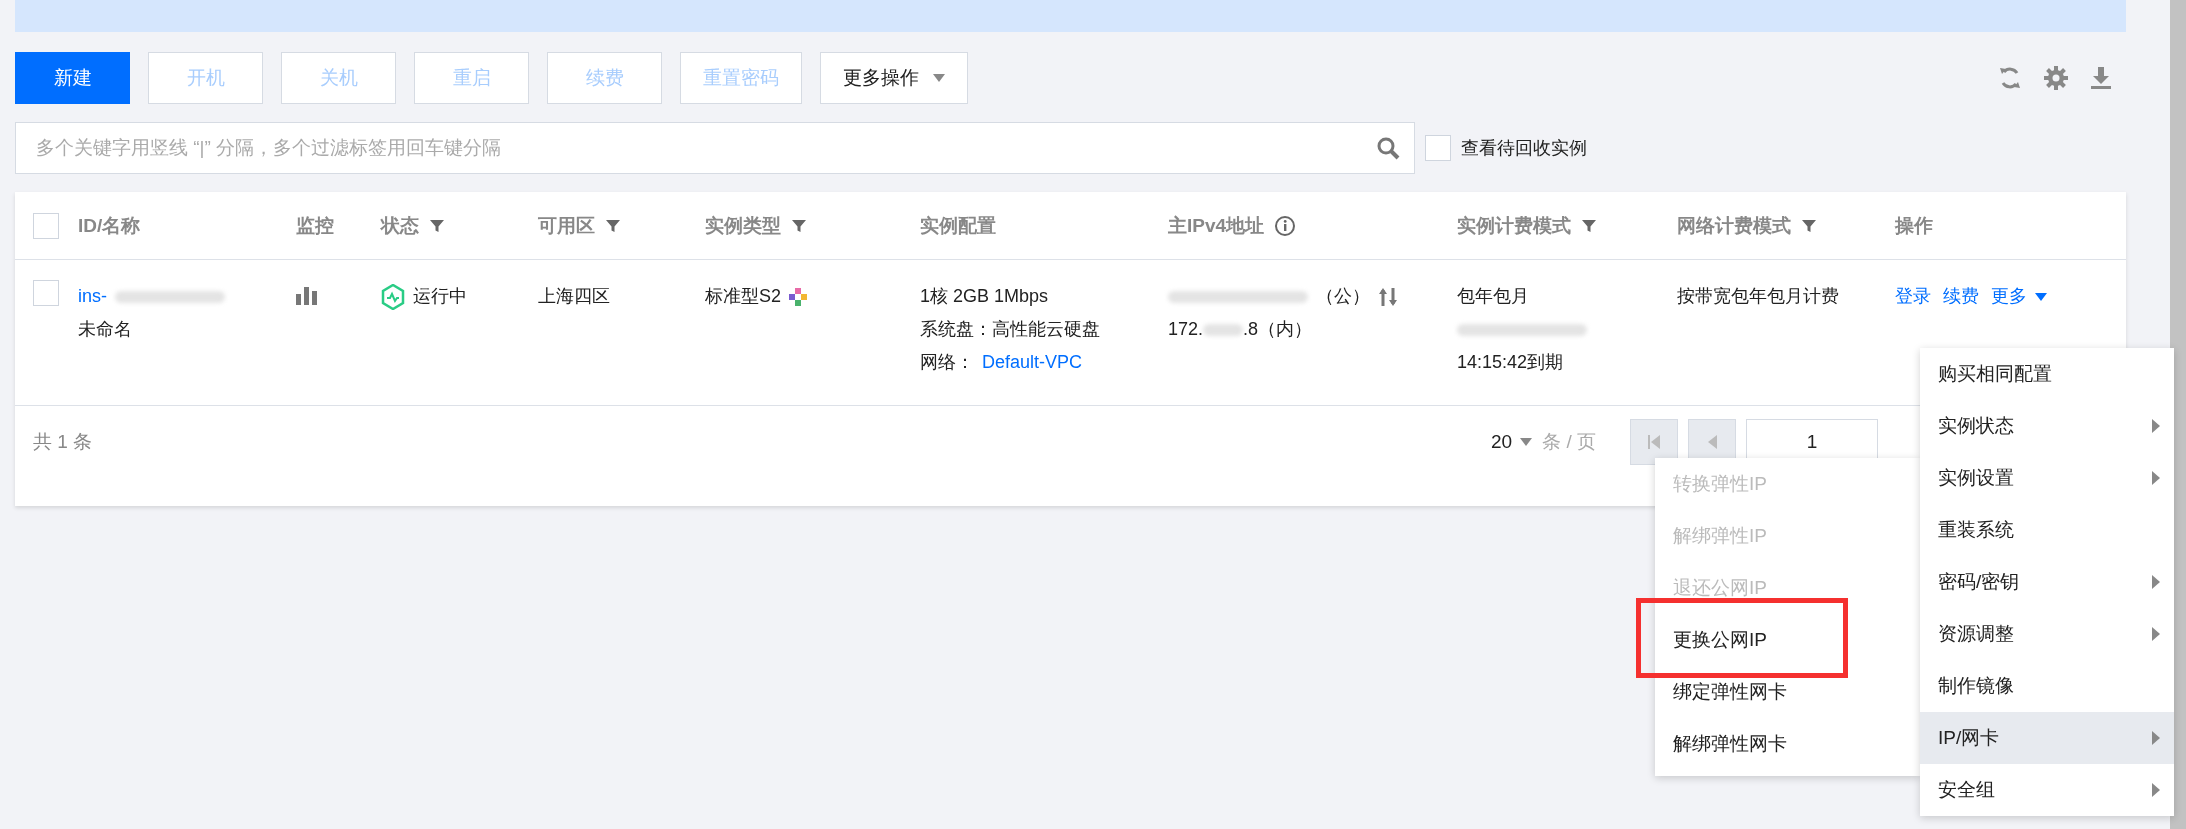  I want to click on menu-item: 密码/密钥, so click(2047, 582).